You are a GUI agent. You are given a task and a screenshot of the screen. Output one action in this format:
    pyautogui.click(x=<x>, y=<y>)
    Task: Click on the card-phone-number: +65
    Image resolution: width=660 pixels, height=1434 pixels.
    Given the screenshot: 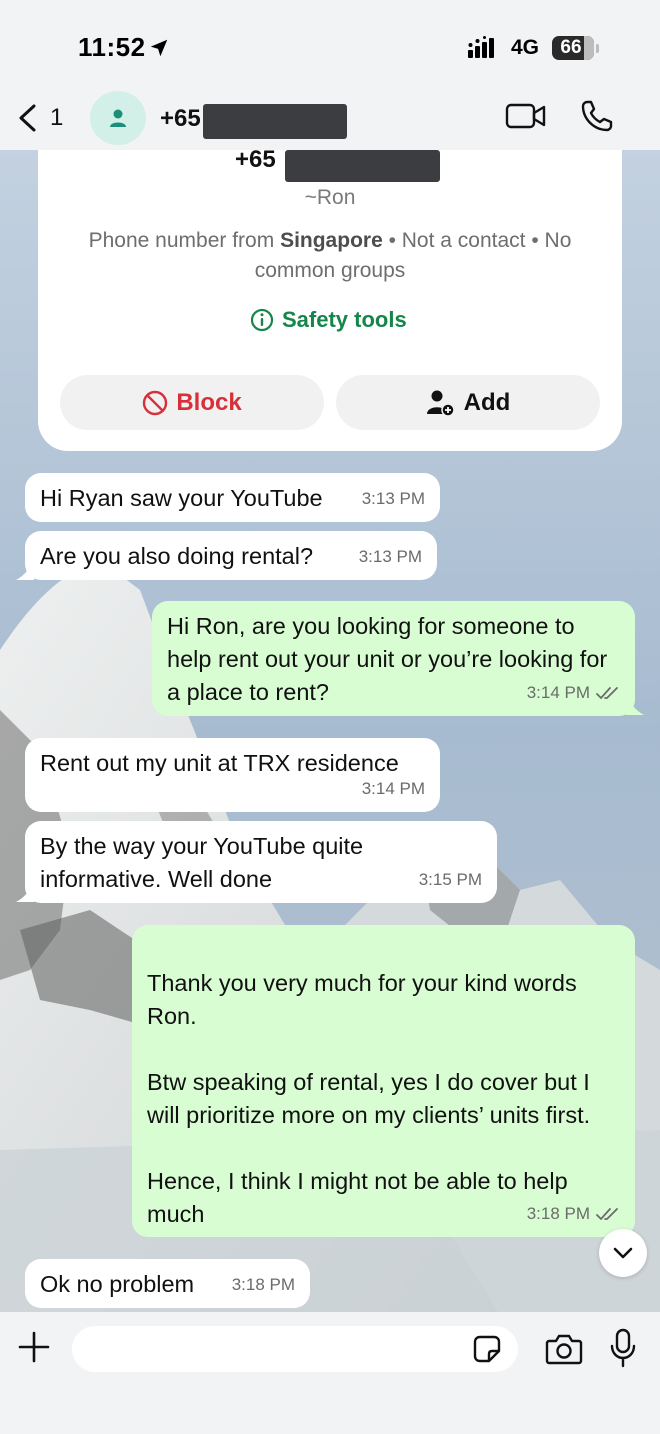 What is the action you would take?
    pyautogui.click(x=255, y=159)
    